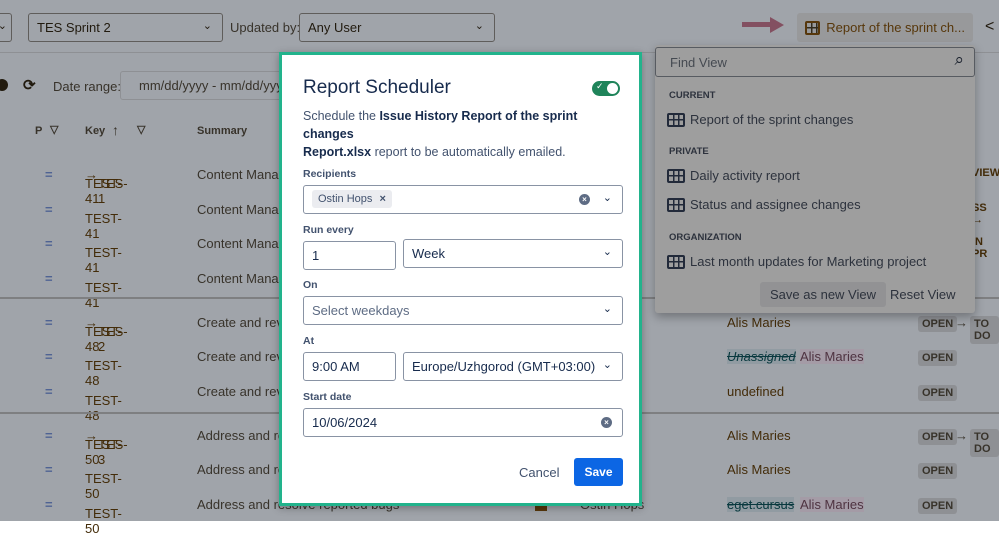  What do you see at coordinates (87, 86) in the screenshot?
I see `date-range-label: Date range:` at bounding box center [87, 86].